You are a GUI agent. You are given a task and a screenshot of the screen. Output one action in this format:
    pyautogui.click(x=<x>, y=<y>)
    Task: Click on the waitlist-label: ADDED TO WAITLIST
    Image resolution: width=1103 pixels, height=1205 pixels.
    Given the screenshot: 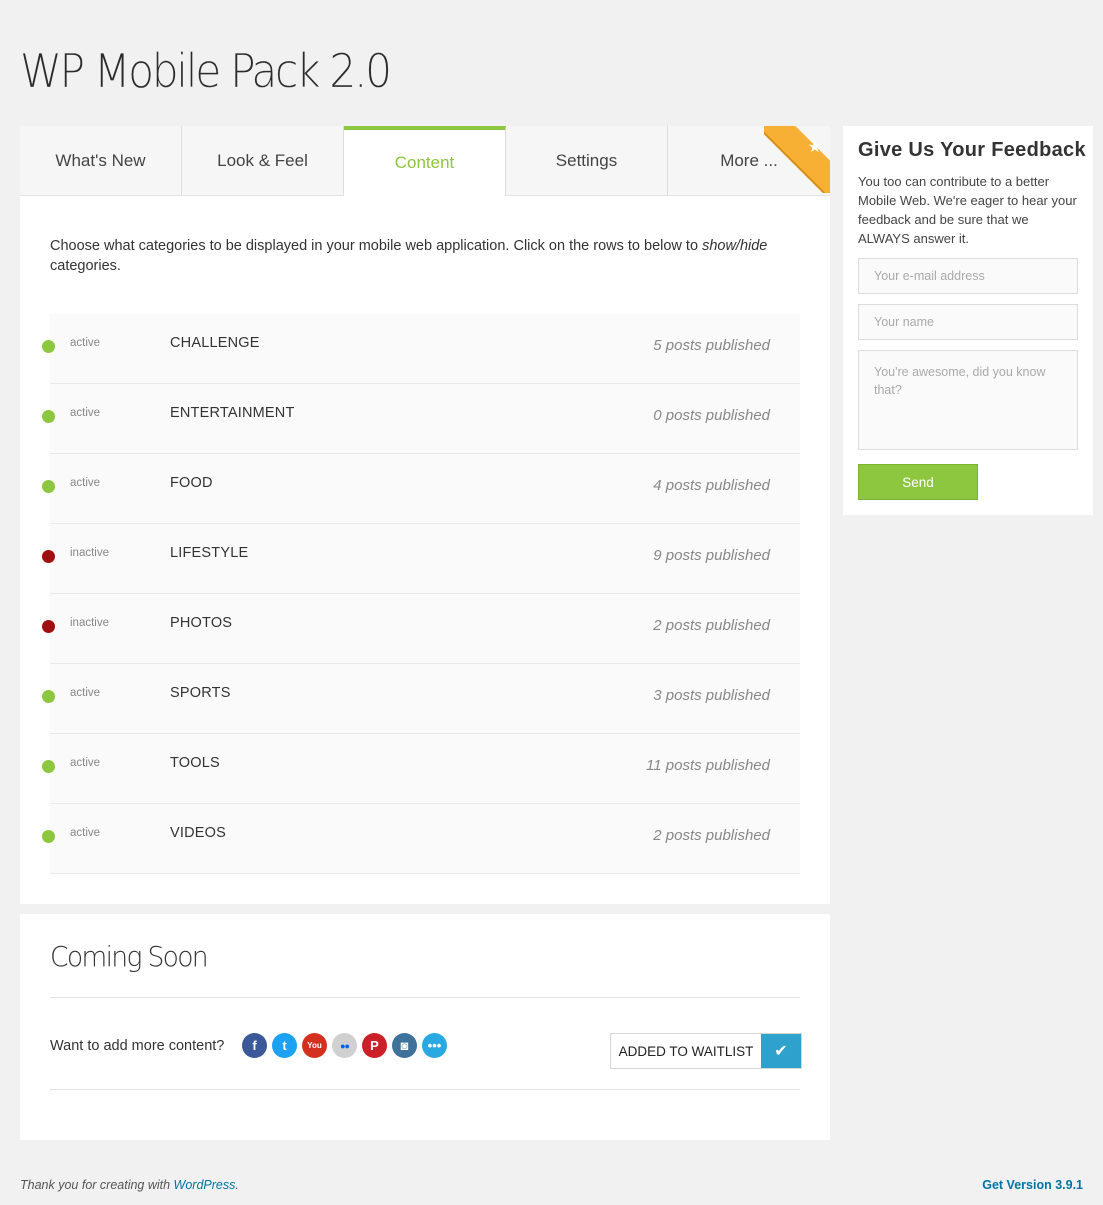 What is the action you would take?
    pyautogui.click(x=686, y=1051)
    